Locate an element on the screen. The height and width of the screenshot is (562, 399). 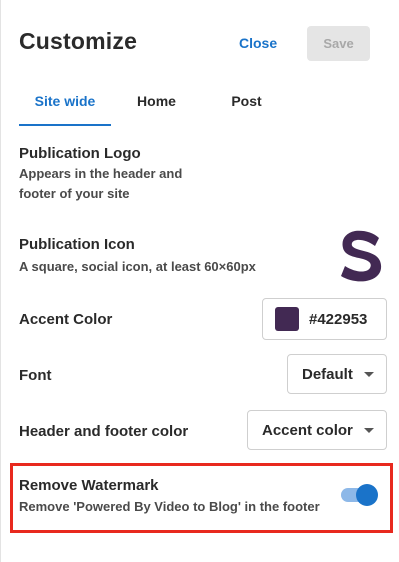
accent-color-value: #422953 is located at coordinates (338, 319).